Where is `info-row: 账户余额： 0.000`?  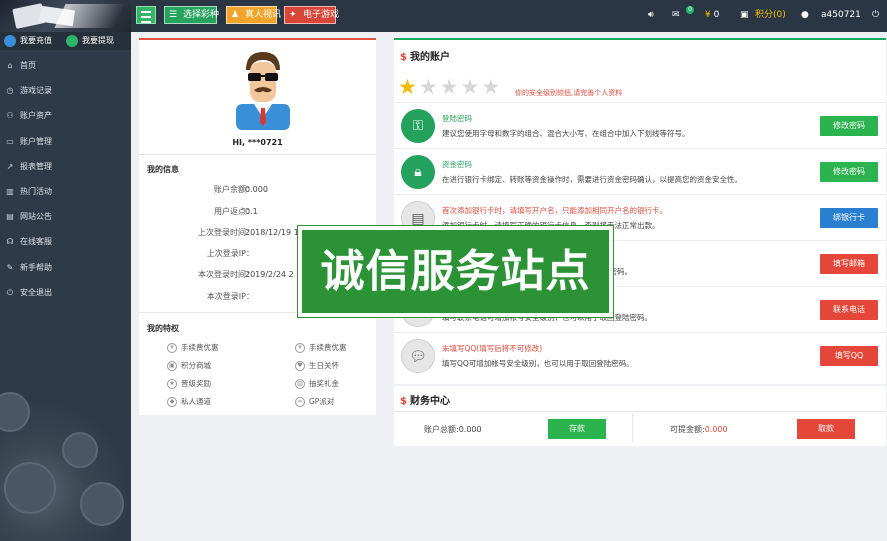 info-row: 账户余额： 0.000 is located at coordinates (257, 190).